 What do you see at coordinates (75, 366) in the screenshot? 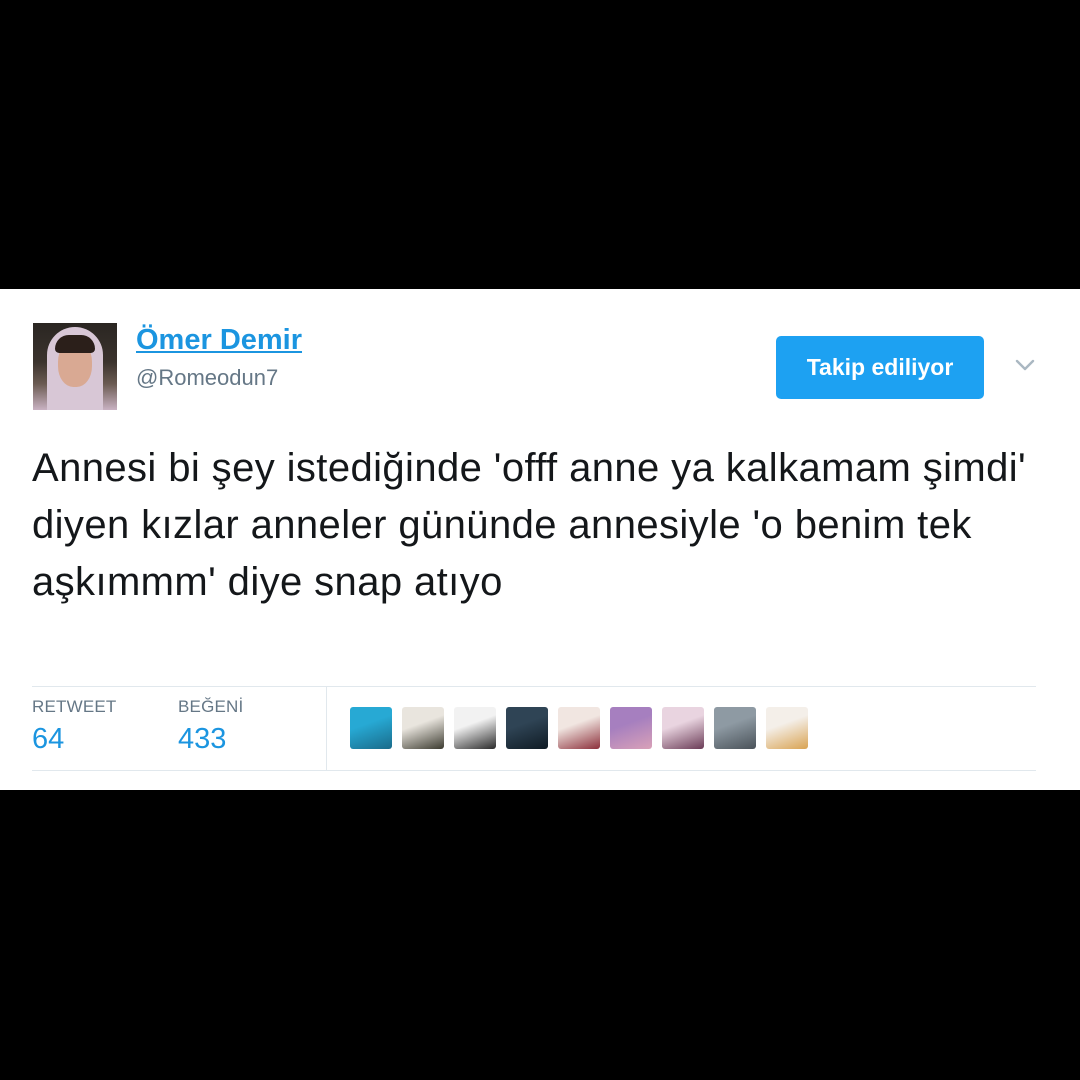
I see `user-avatar` at bounding box center [75, 366].